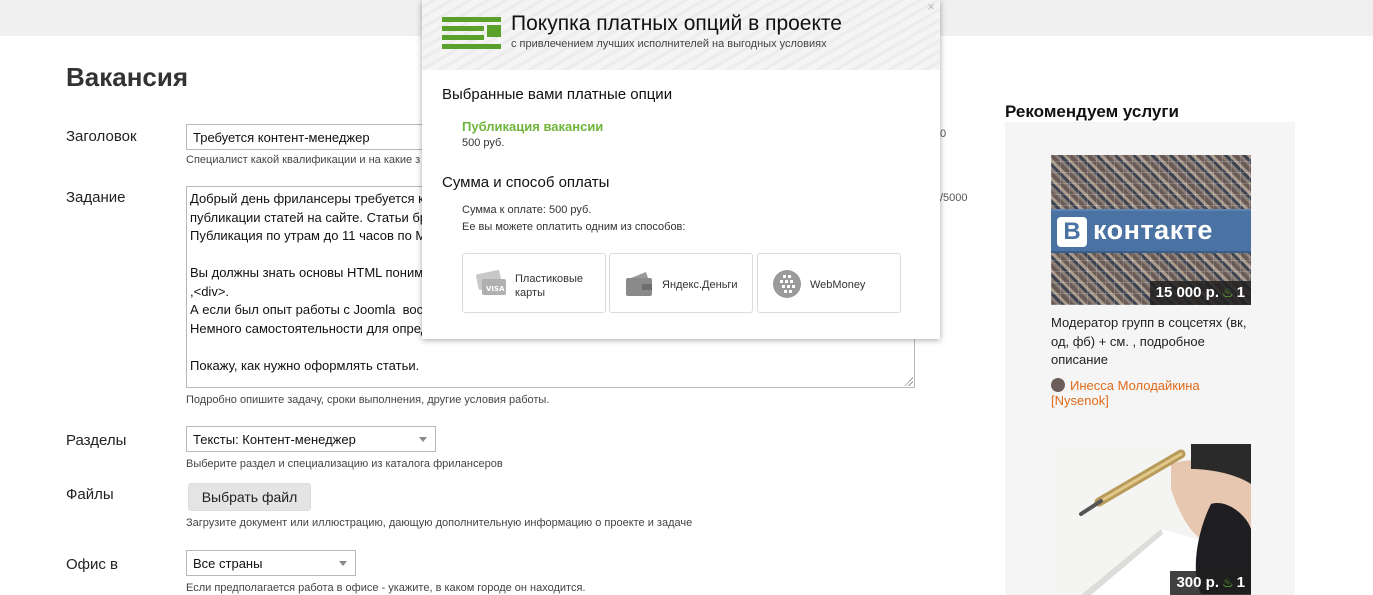 This screenshot has height=595, width=1373. I want to click on service-image-writing: 300 р. ♨ 1, so click(1151, 519).